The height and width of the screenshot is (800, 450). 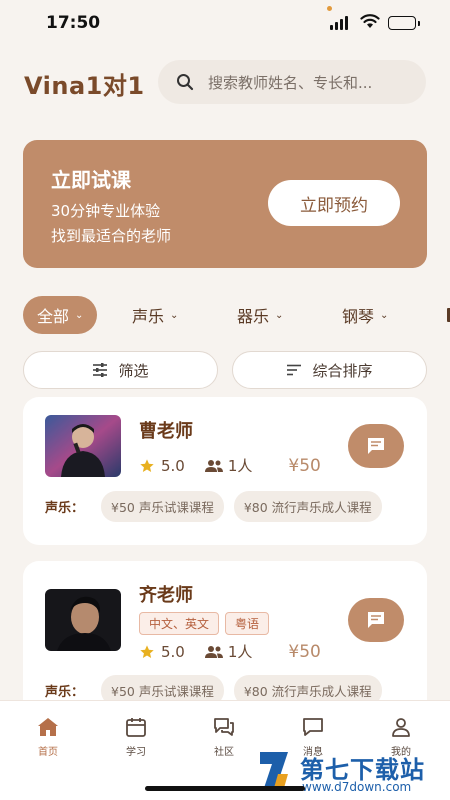 I want to click on course-row: 声乐：, so click(x=68, y=506).